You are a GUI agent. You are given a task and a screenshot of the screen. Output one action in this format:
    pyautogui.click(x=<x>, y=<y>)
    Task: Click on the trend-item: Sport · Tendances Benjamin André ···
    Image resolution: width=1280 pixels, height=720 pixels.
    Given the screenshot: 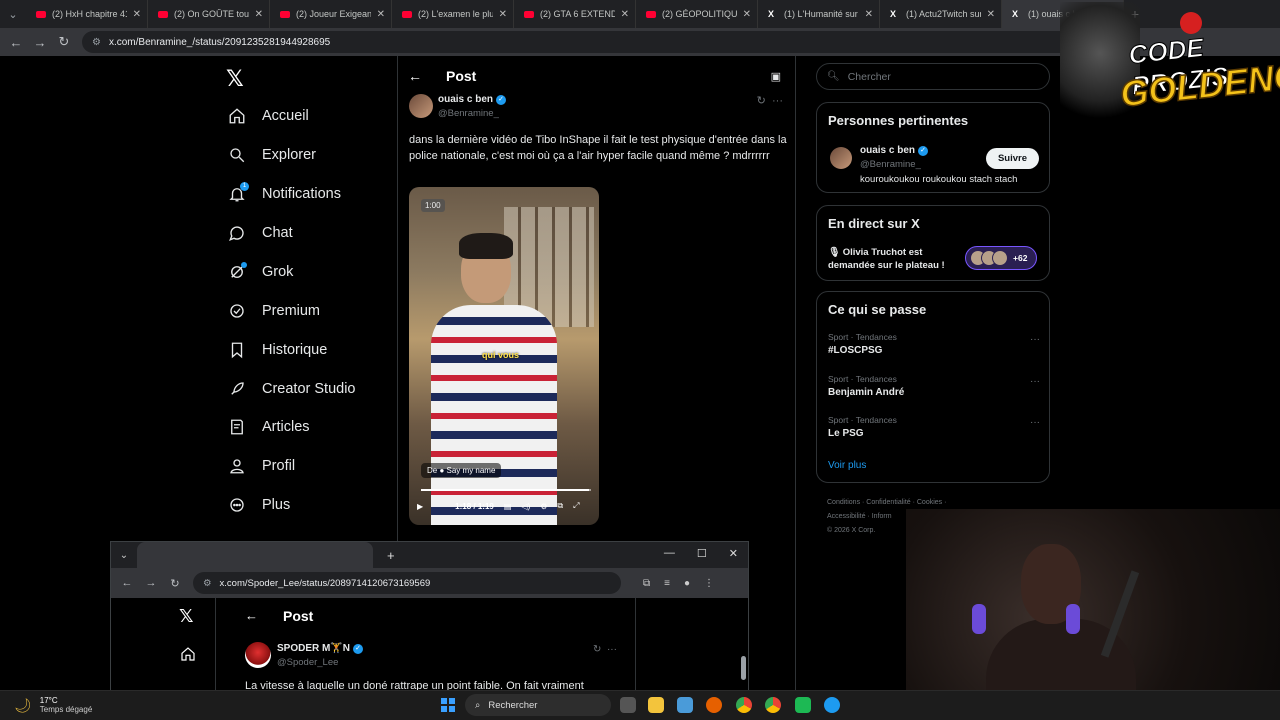 What is the action you would take?
    pyautogui.click(x=934, y=386)
    